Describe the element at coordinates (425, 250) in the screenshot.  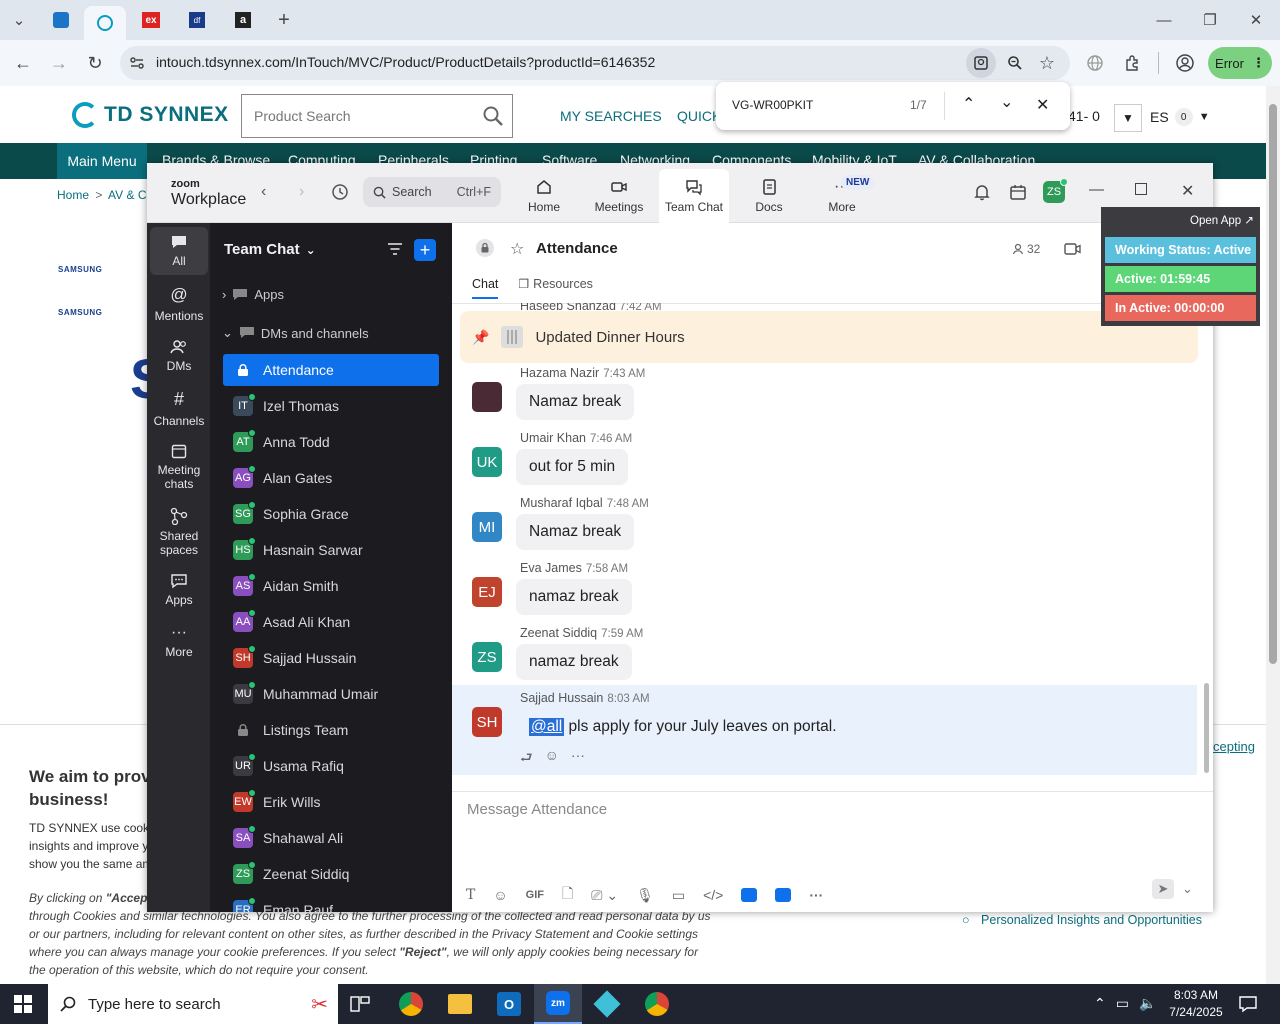
I see `compose-button: +` at that location.